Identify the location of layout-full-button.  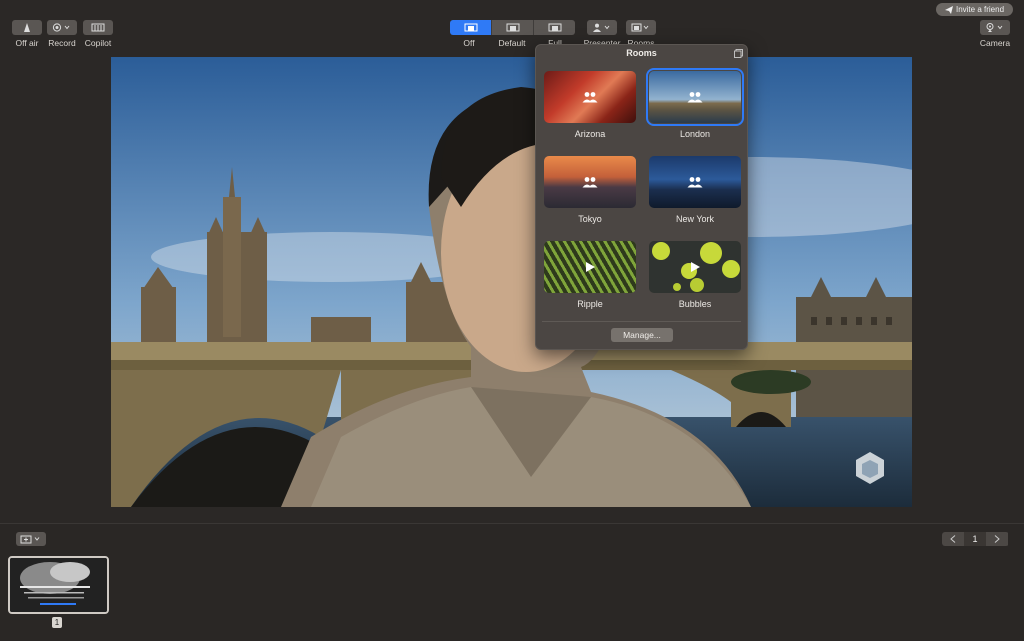
(554, 27).